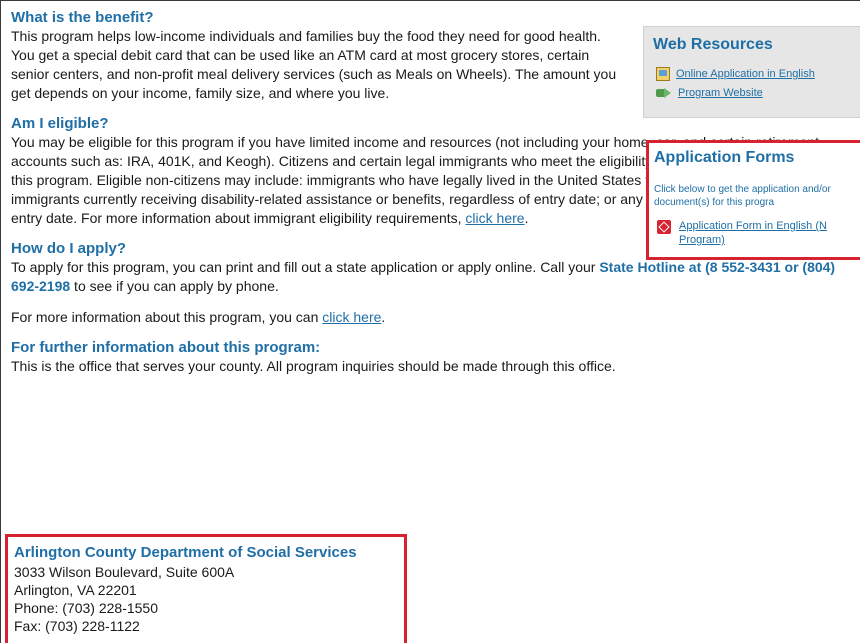 Image resolution: width=860 pixels, height=643 pixels. I want to click on more-info-suffix: ., so click(383, 317).